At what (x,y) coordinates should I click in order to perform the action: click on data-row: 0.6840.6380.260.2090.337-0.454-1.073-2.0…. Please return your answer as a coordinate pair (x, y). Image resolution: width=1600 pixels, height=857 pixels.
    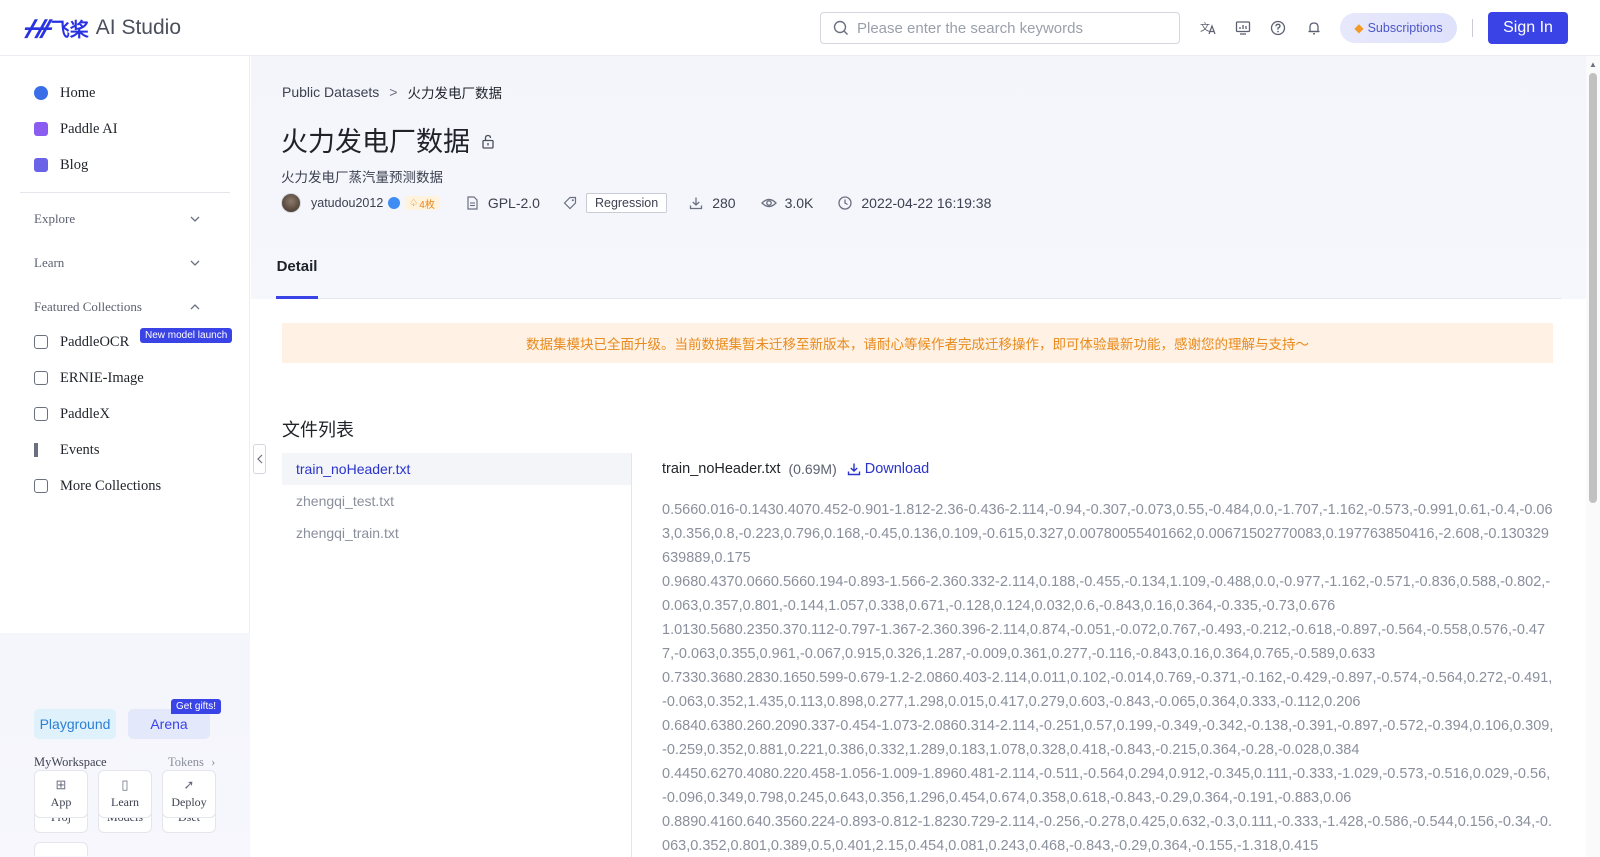
    Looking at the image, I should click on (1108, 738).